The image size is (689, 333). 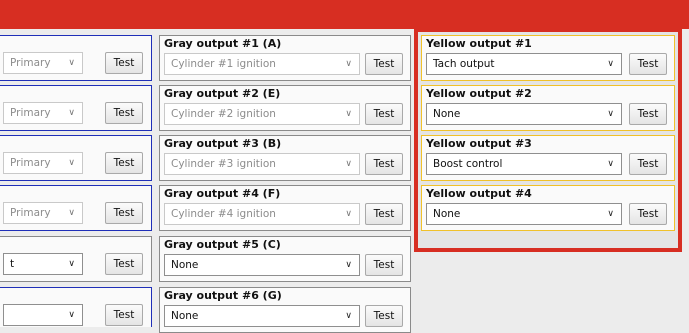 What do you see at coordinates (524, 164) in the screenshot?
I see `yellow-output-3-select: Boost control ∨` at bounding box center [524, 164].